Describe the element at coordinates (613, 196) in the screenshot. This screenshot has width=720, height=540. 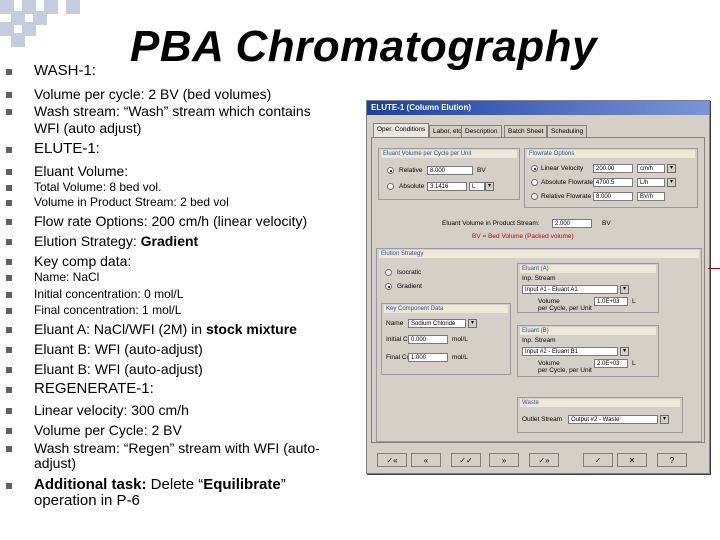
I see `relative-flowrate-field: 8.000` at that location.